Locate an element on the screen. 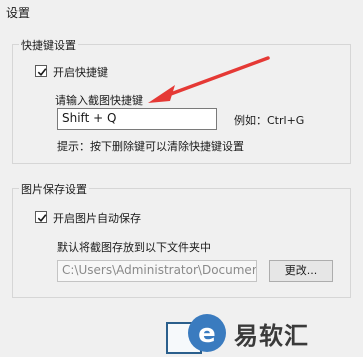 Image resolution: width=363 pixels, height=357 pixels. svg-text: e is located at coordinates (207, 334).